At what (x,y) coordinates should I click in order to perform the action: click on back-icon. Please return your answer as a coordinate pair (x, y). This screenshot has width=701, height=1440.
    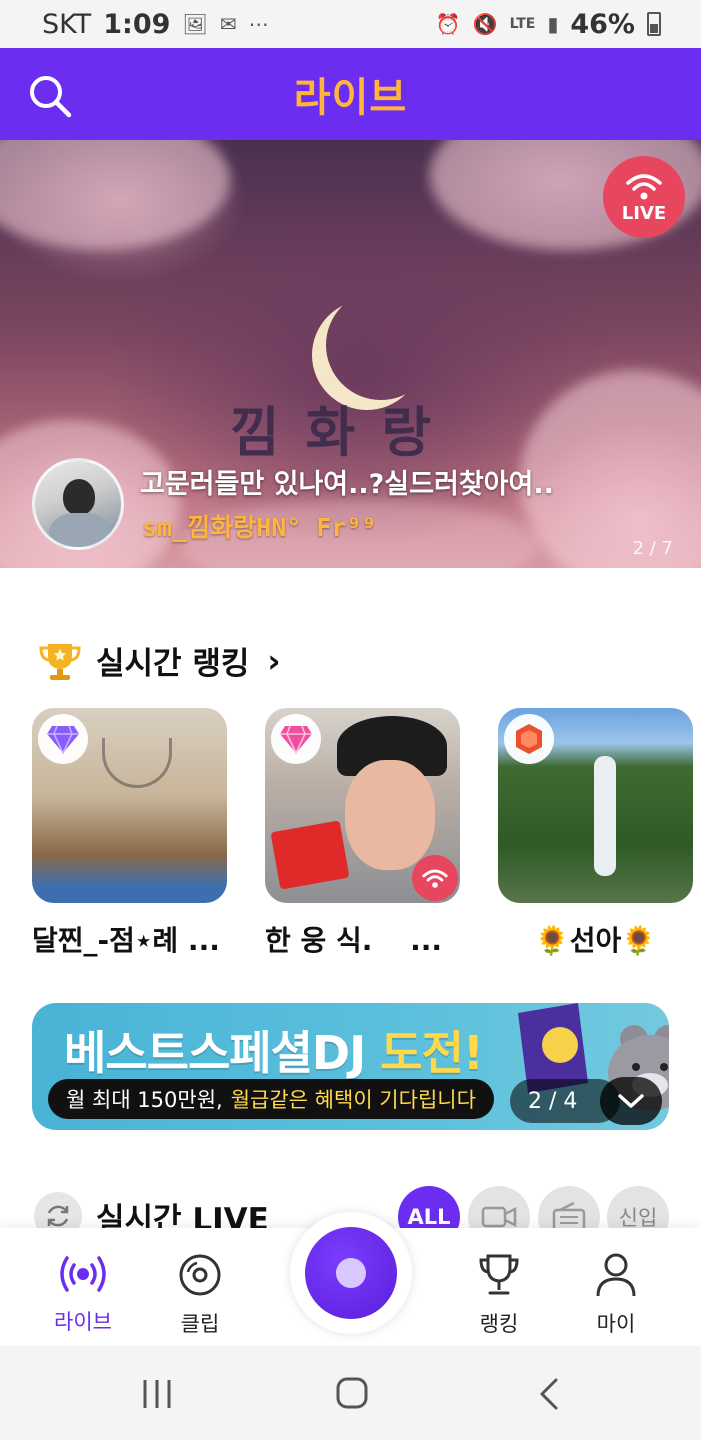
    Looking at the image, I should click on (550, 1394).